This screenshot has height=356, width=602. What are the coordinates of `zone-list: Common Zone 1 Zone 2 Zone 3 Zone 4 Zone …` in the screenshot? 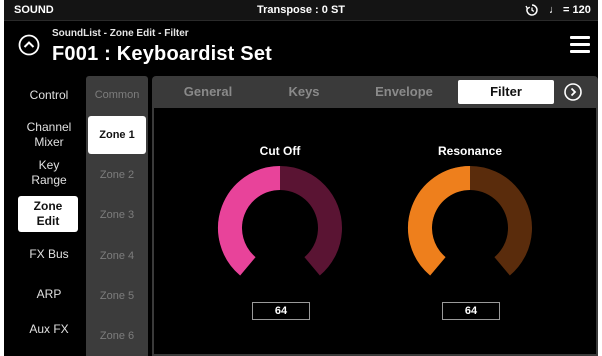 It's located at (117, 216).